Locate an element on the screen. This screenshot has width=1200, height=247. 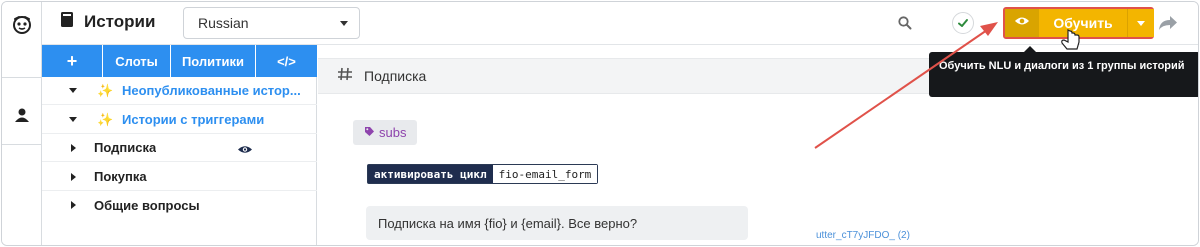
sidebar-item-label: Общие вопросы is located at coordinates (147, 205).